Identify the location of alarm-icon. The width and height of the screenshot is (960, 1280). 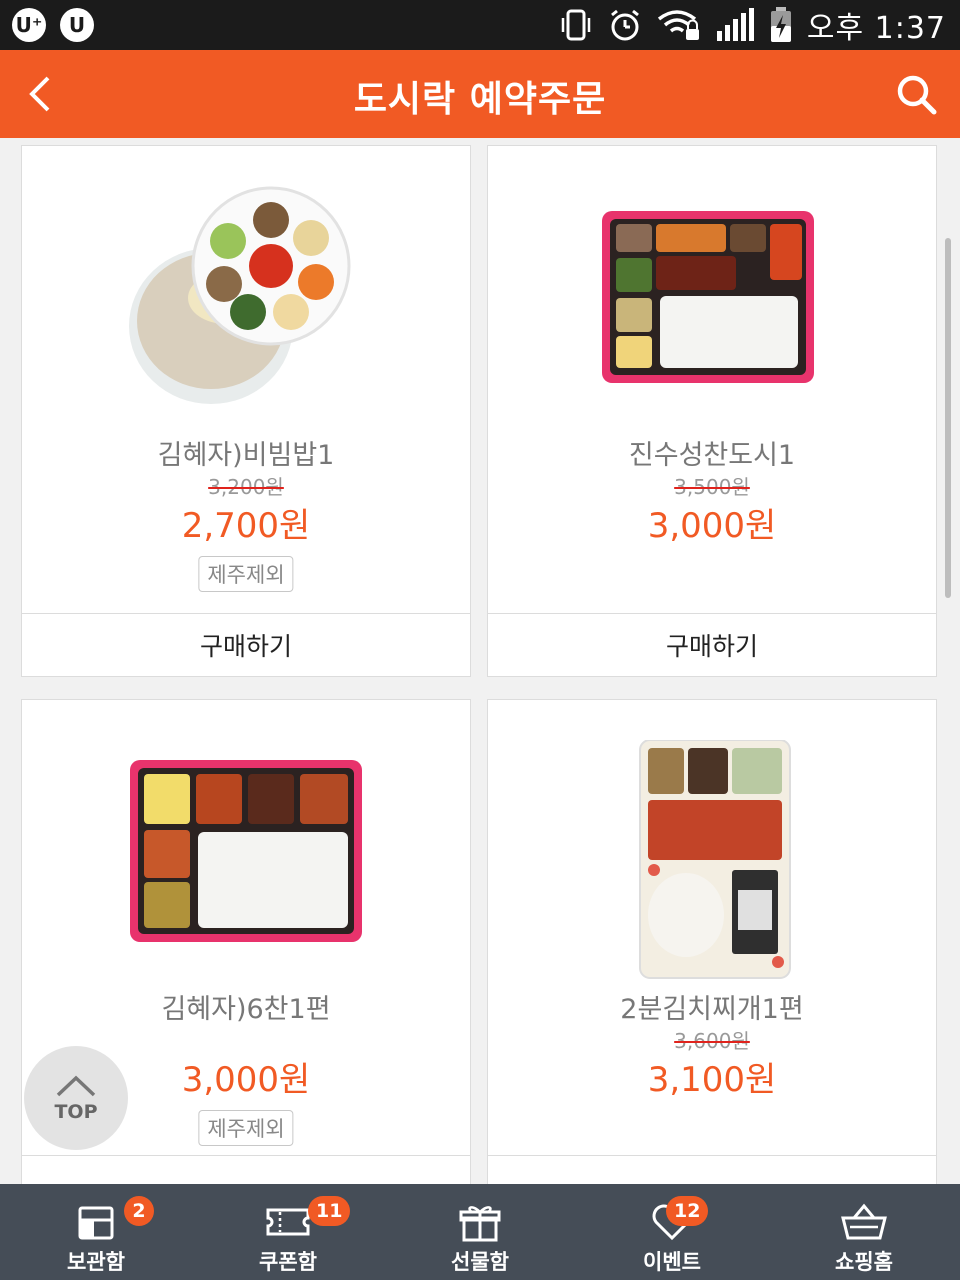
(624, 25).